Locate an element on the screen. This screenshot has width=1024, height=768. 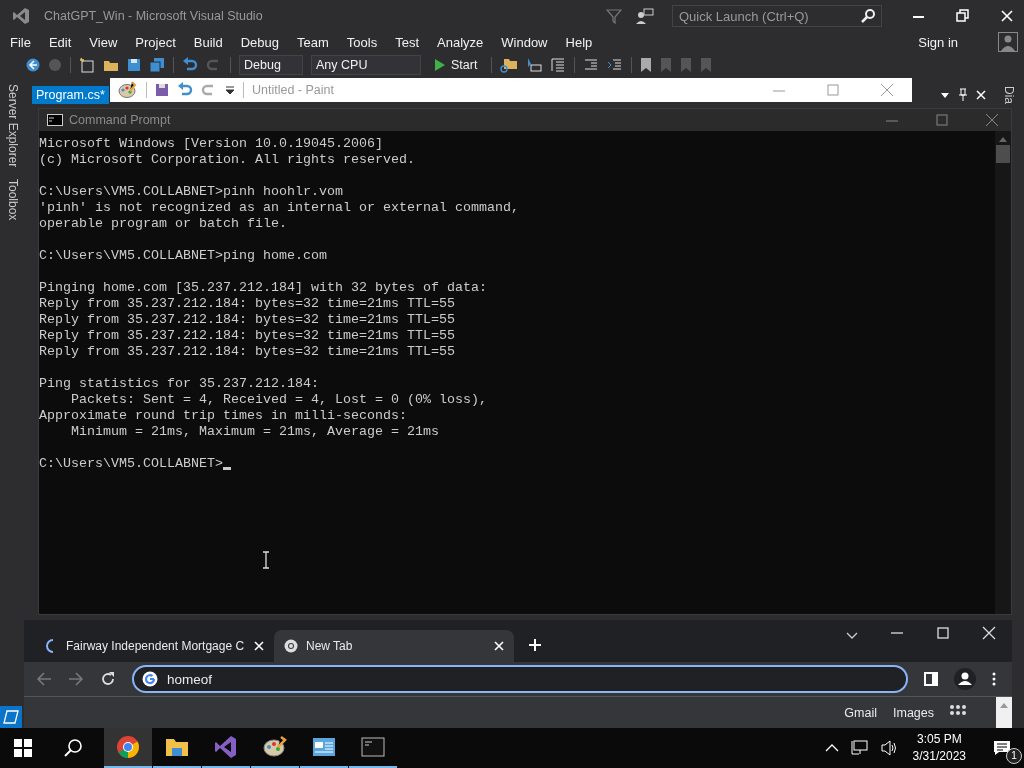
menu-item: Window is located at coordinates (524, 42).